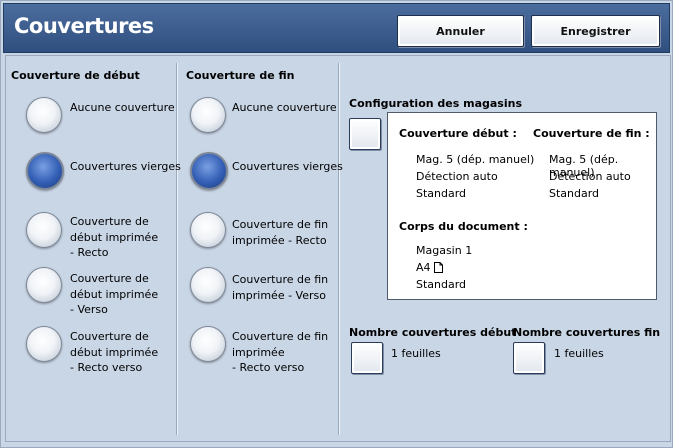 Image resolution: width=673 pixels, height=448 pixels. What do you see at coordinates (433, 332) in the screenshot?
I see `front-count-heading: Nombre couvertures début` at bounding box center [433, 332].